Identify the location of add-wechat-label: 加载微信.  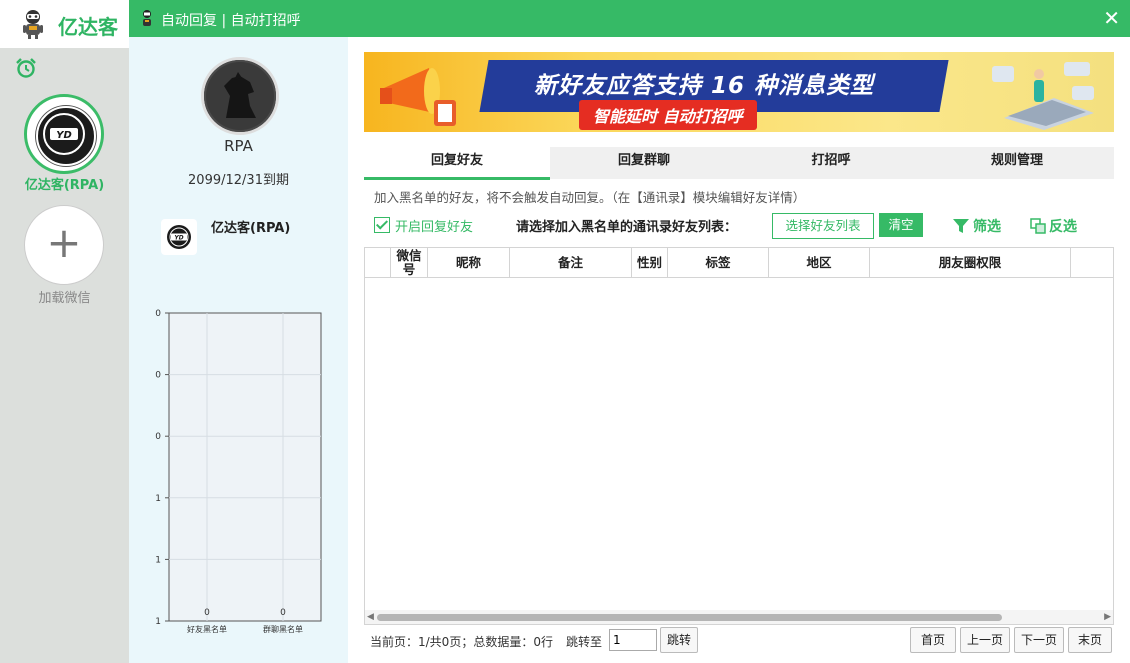
(64, 296).